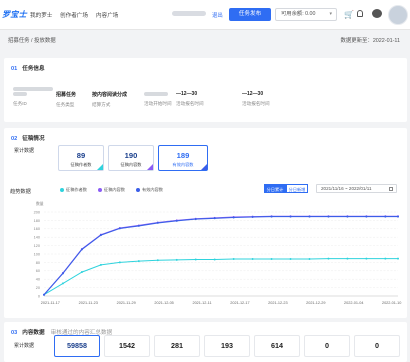 This screenshot has width=410, height=362. What do you see at coordinates (24, 151) in the screenshot?
I see `cumulative-label: 累计数据` at bounding box center [24, 151].